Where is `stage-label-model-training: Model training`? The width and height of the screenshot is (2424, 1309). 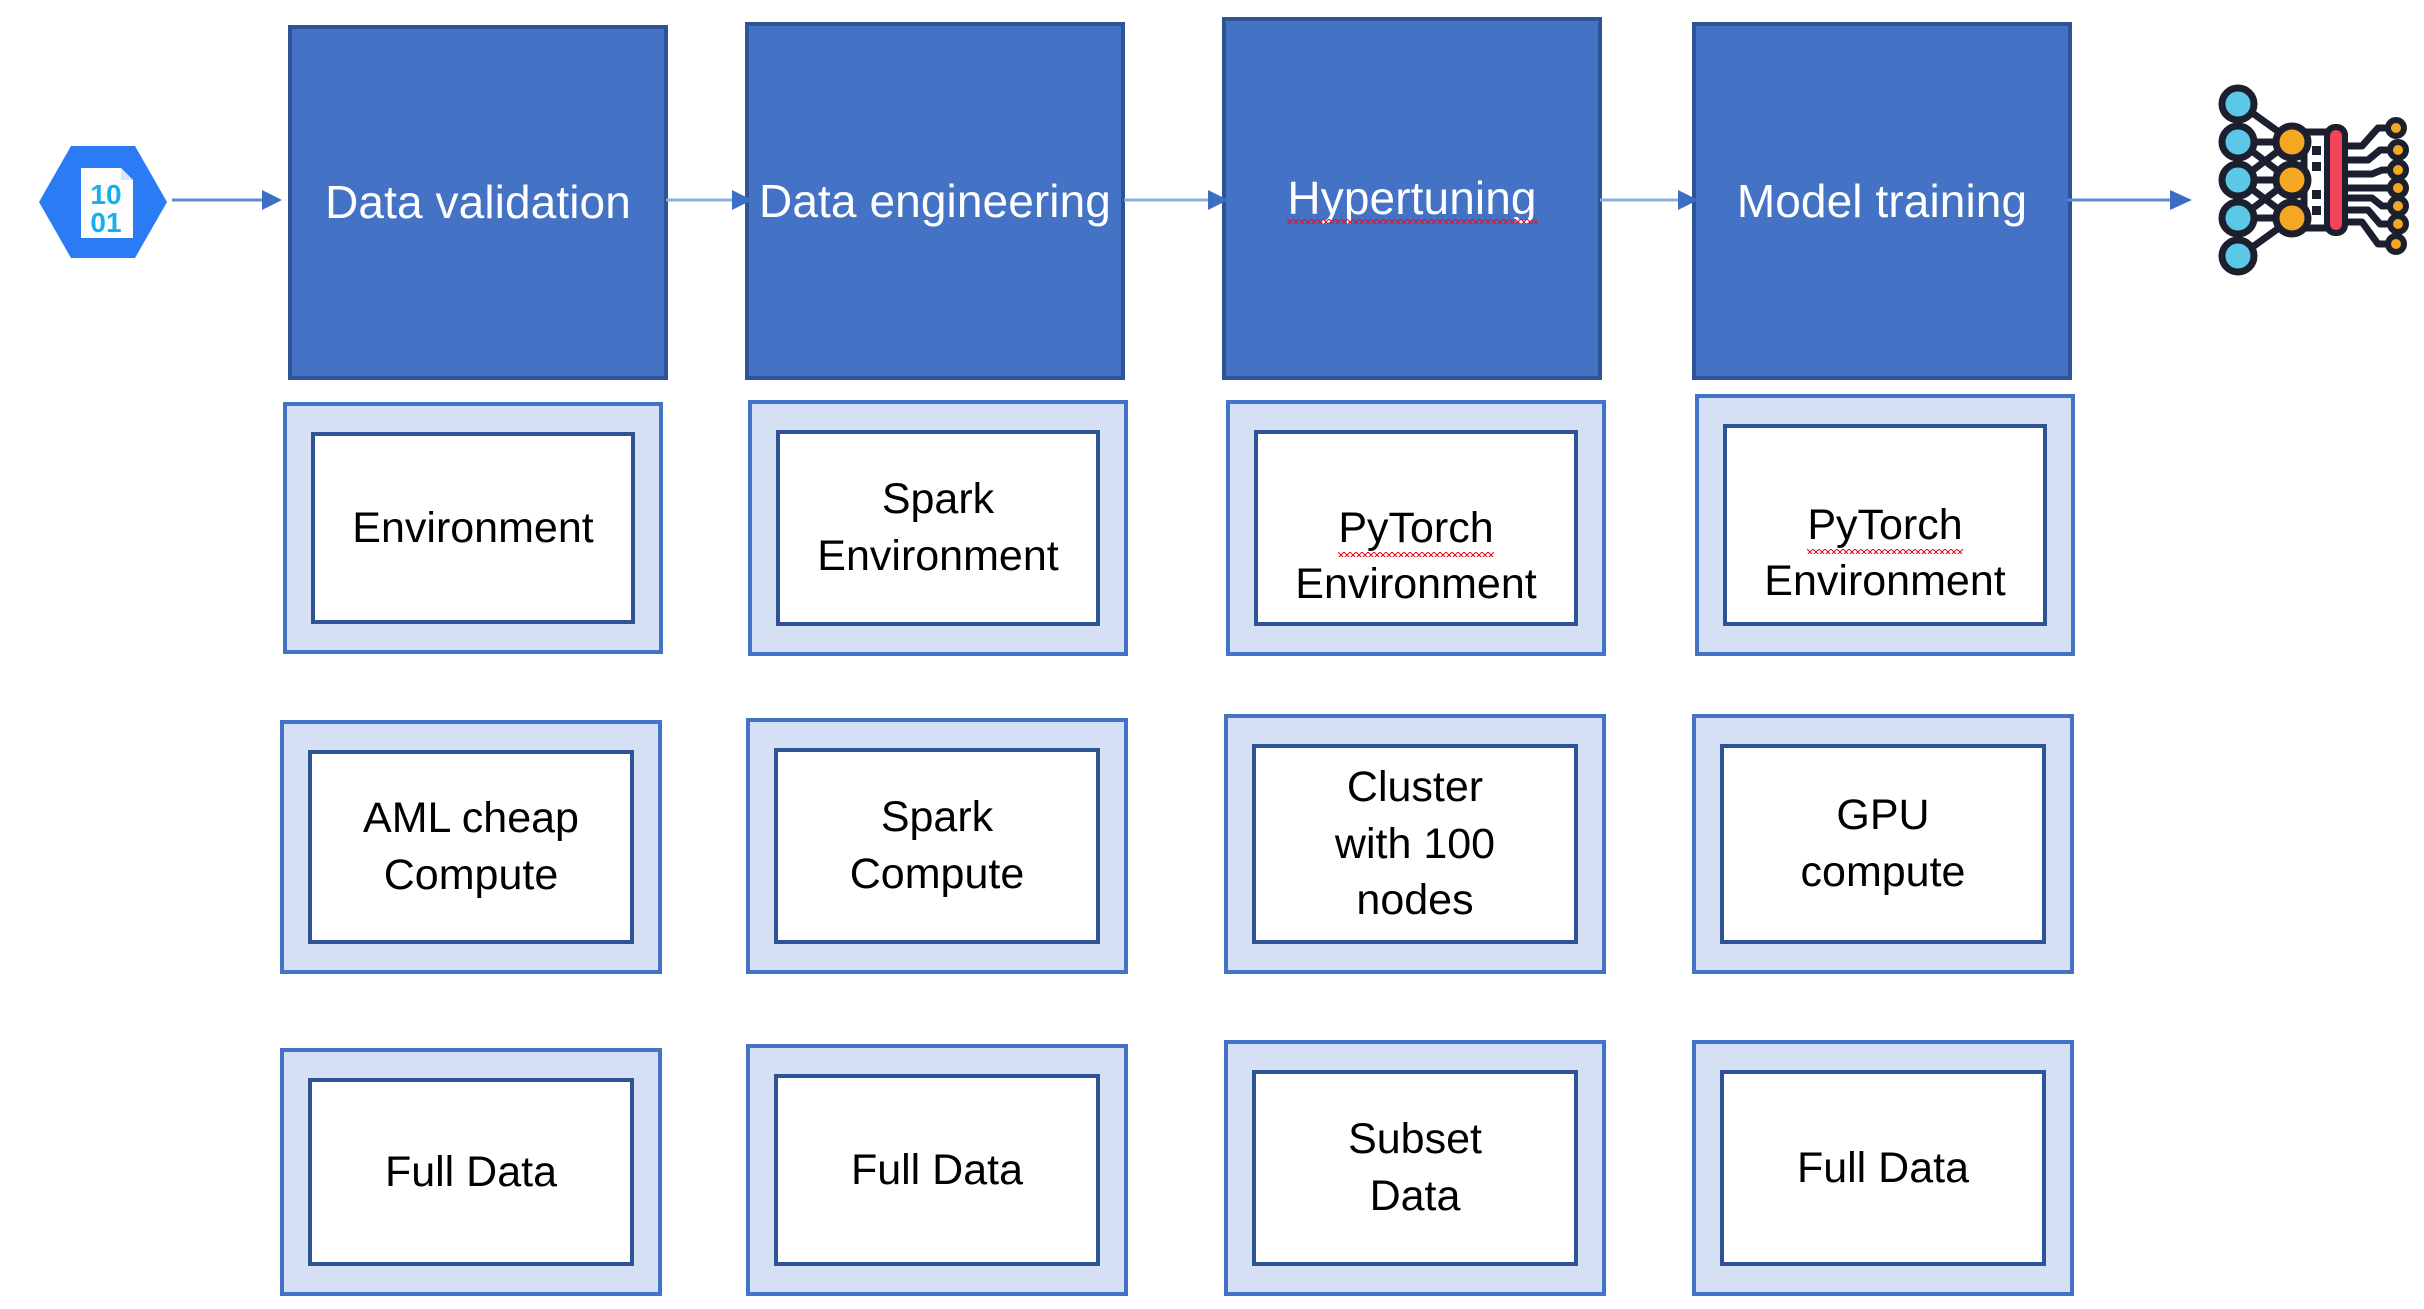 stage-label-model-training: Model training is located at coordinates (1882, 200).